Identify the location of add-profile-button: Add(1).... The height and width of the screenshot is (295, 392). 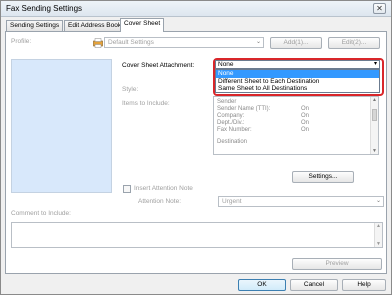
(296, 43).